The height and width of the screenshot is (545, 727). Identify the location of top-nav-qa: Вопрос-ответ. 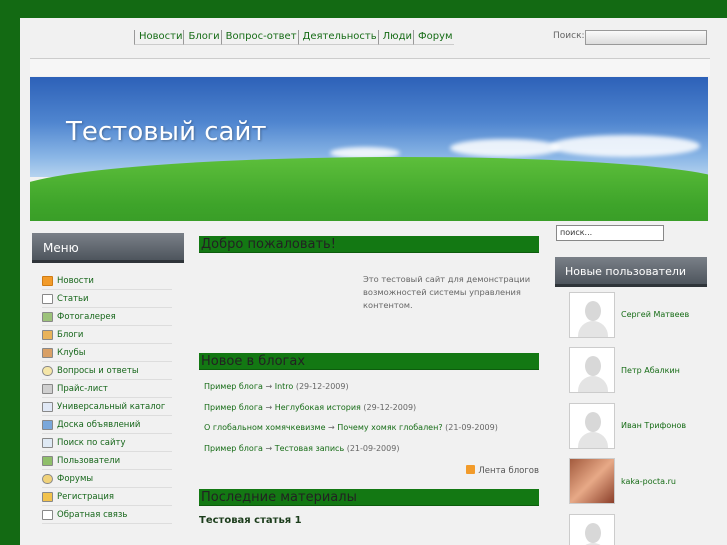
(259, 37).